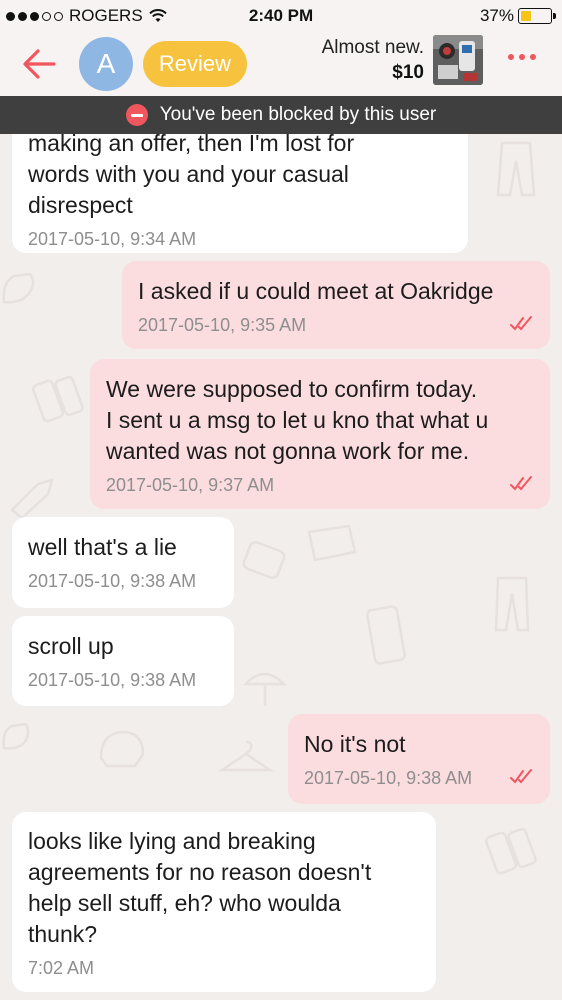 The image size is (562, 1000). Describe the element at coordinates (408, 72) in the screenshot. I see `product-price: $10` at that location.